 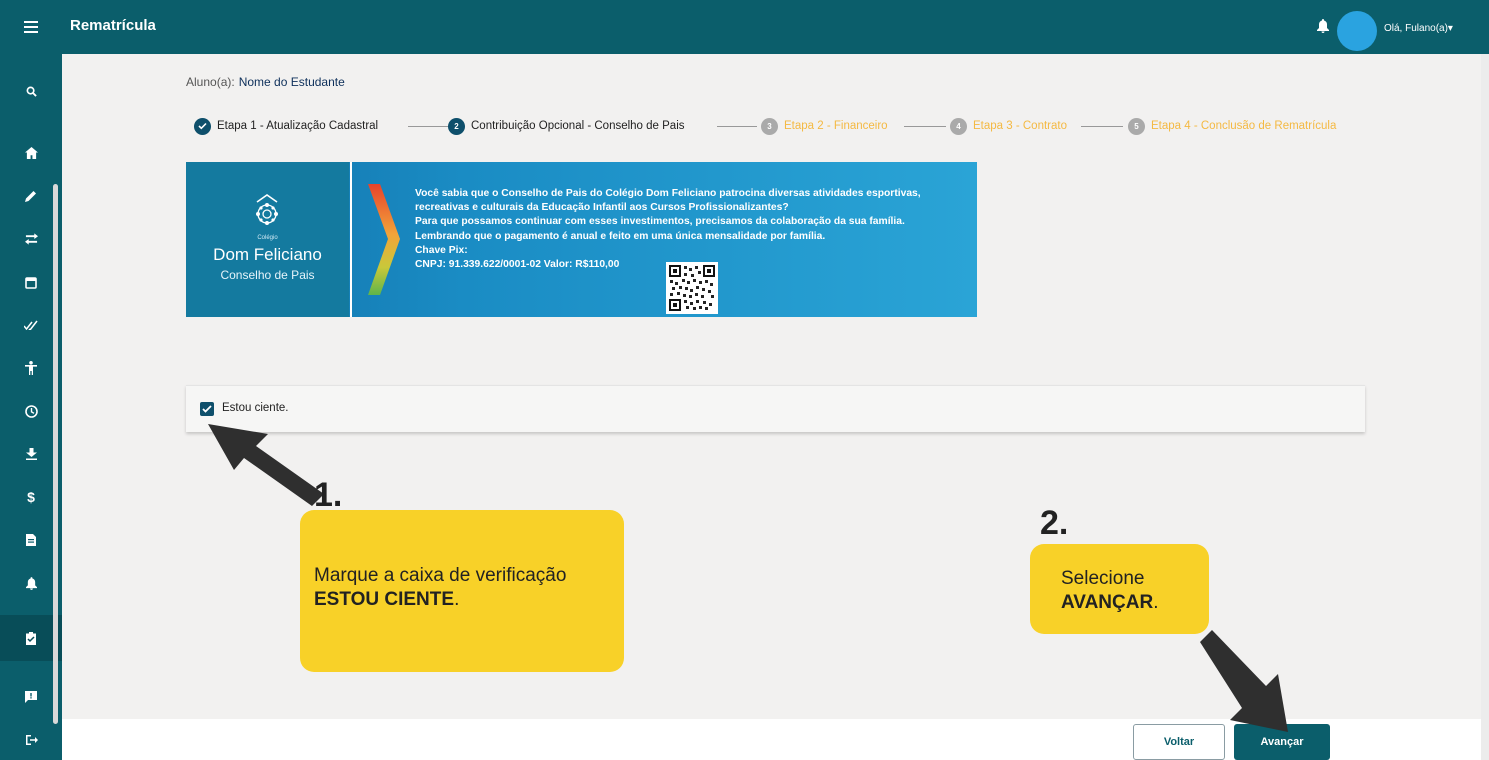 What do you see at coordinates (1244, 126) in the screenshot?
I see `step-label: Etapa 4 - Conclusão de Rematrícula` at bounding box center [1244, 126].